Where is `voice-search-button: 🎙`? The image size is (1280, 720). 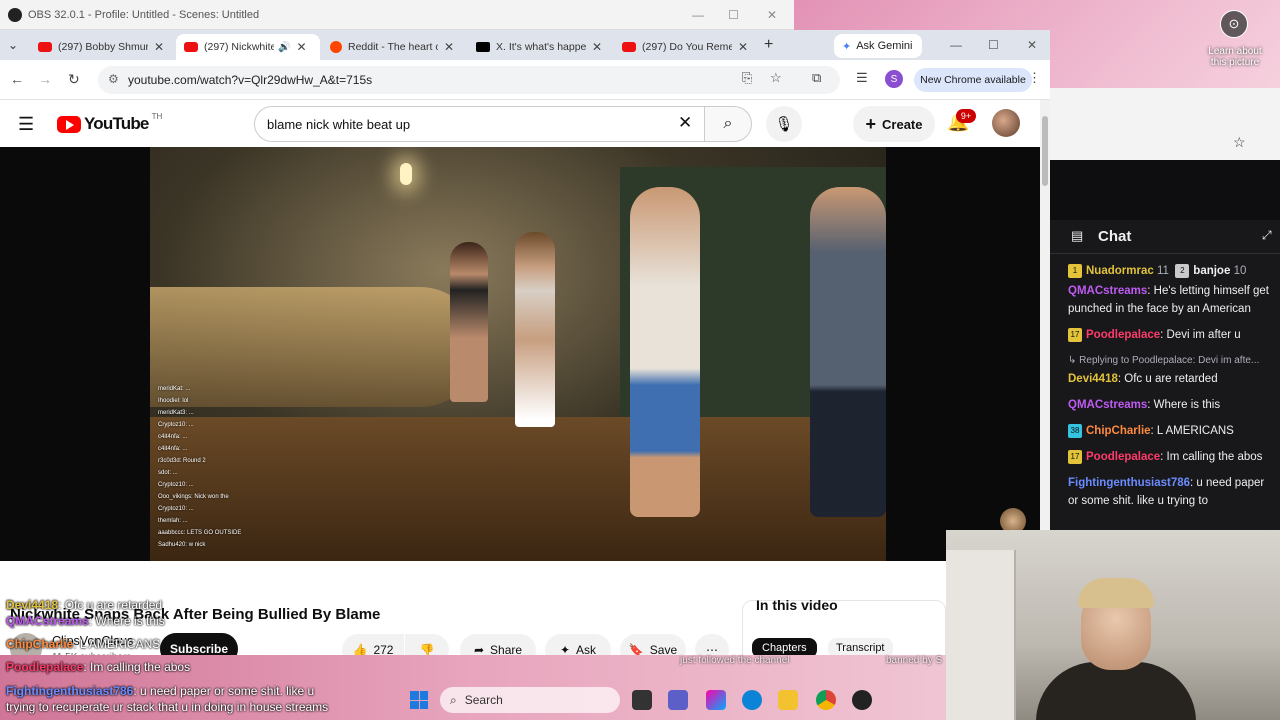 voice-search-button: 🎙 is located at coordinates (784, 124).